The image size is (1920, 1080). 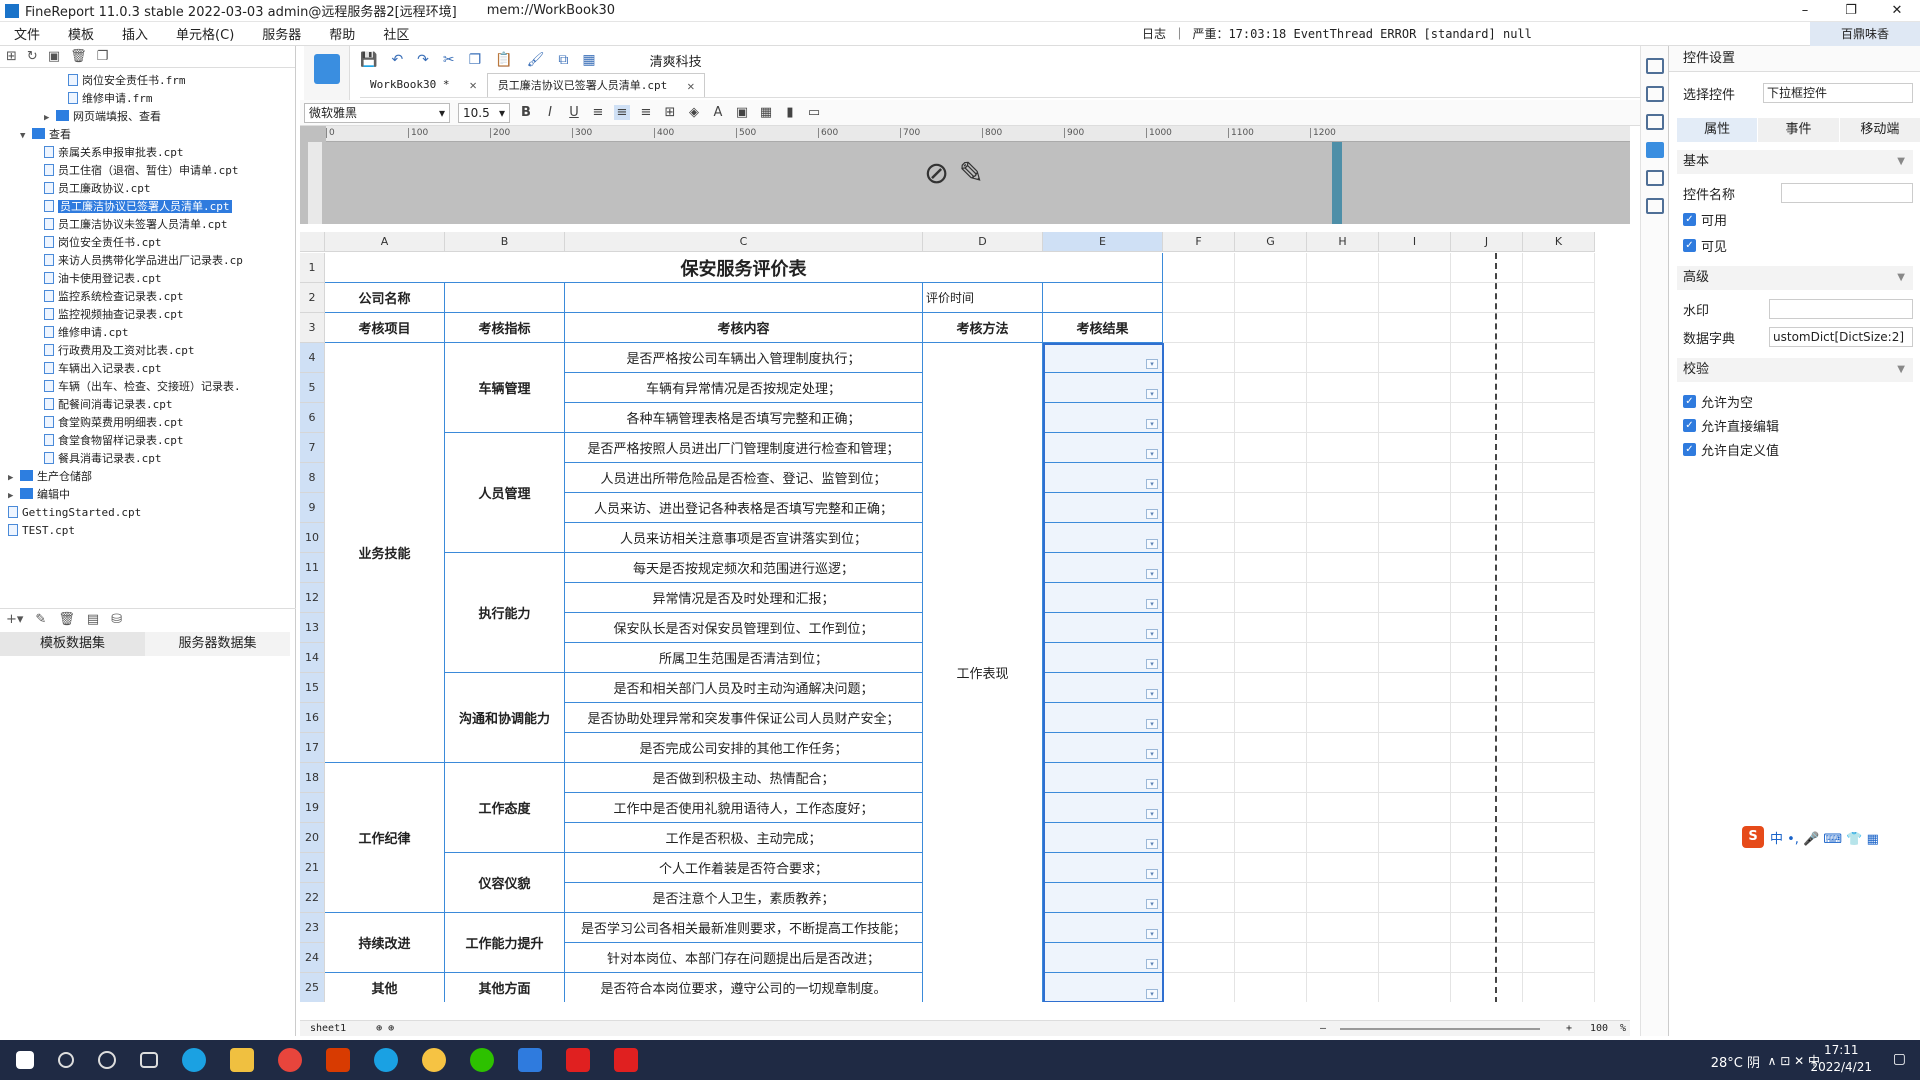 What do you see at coordinates (312, 298) in the screenshot?
I see `row-header: 2` at bounding box center [312, 298].